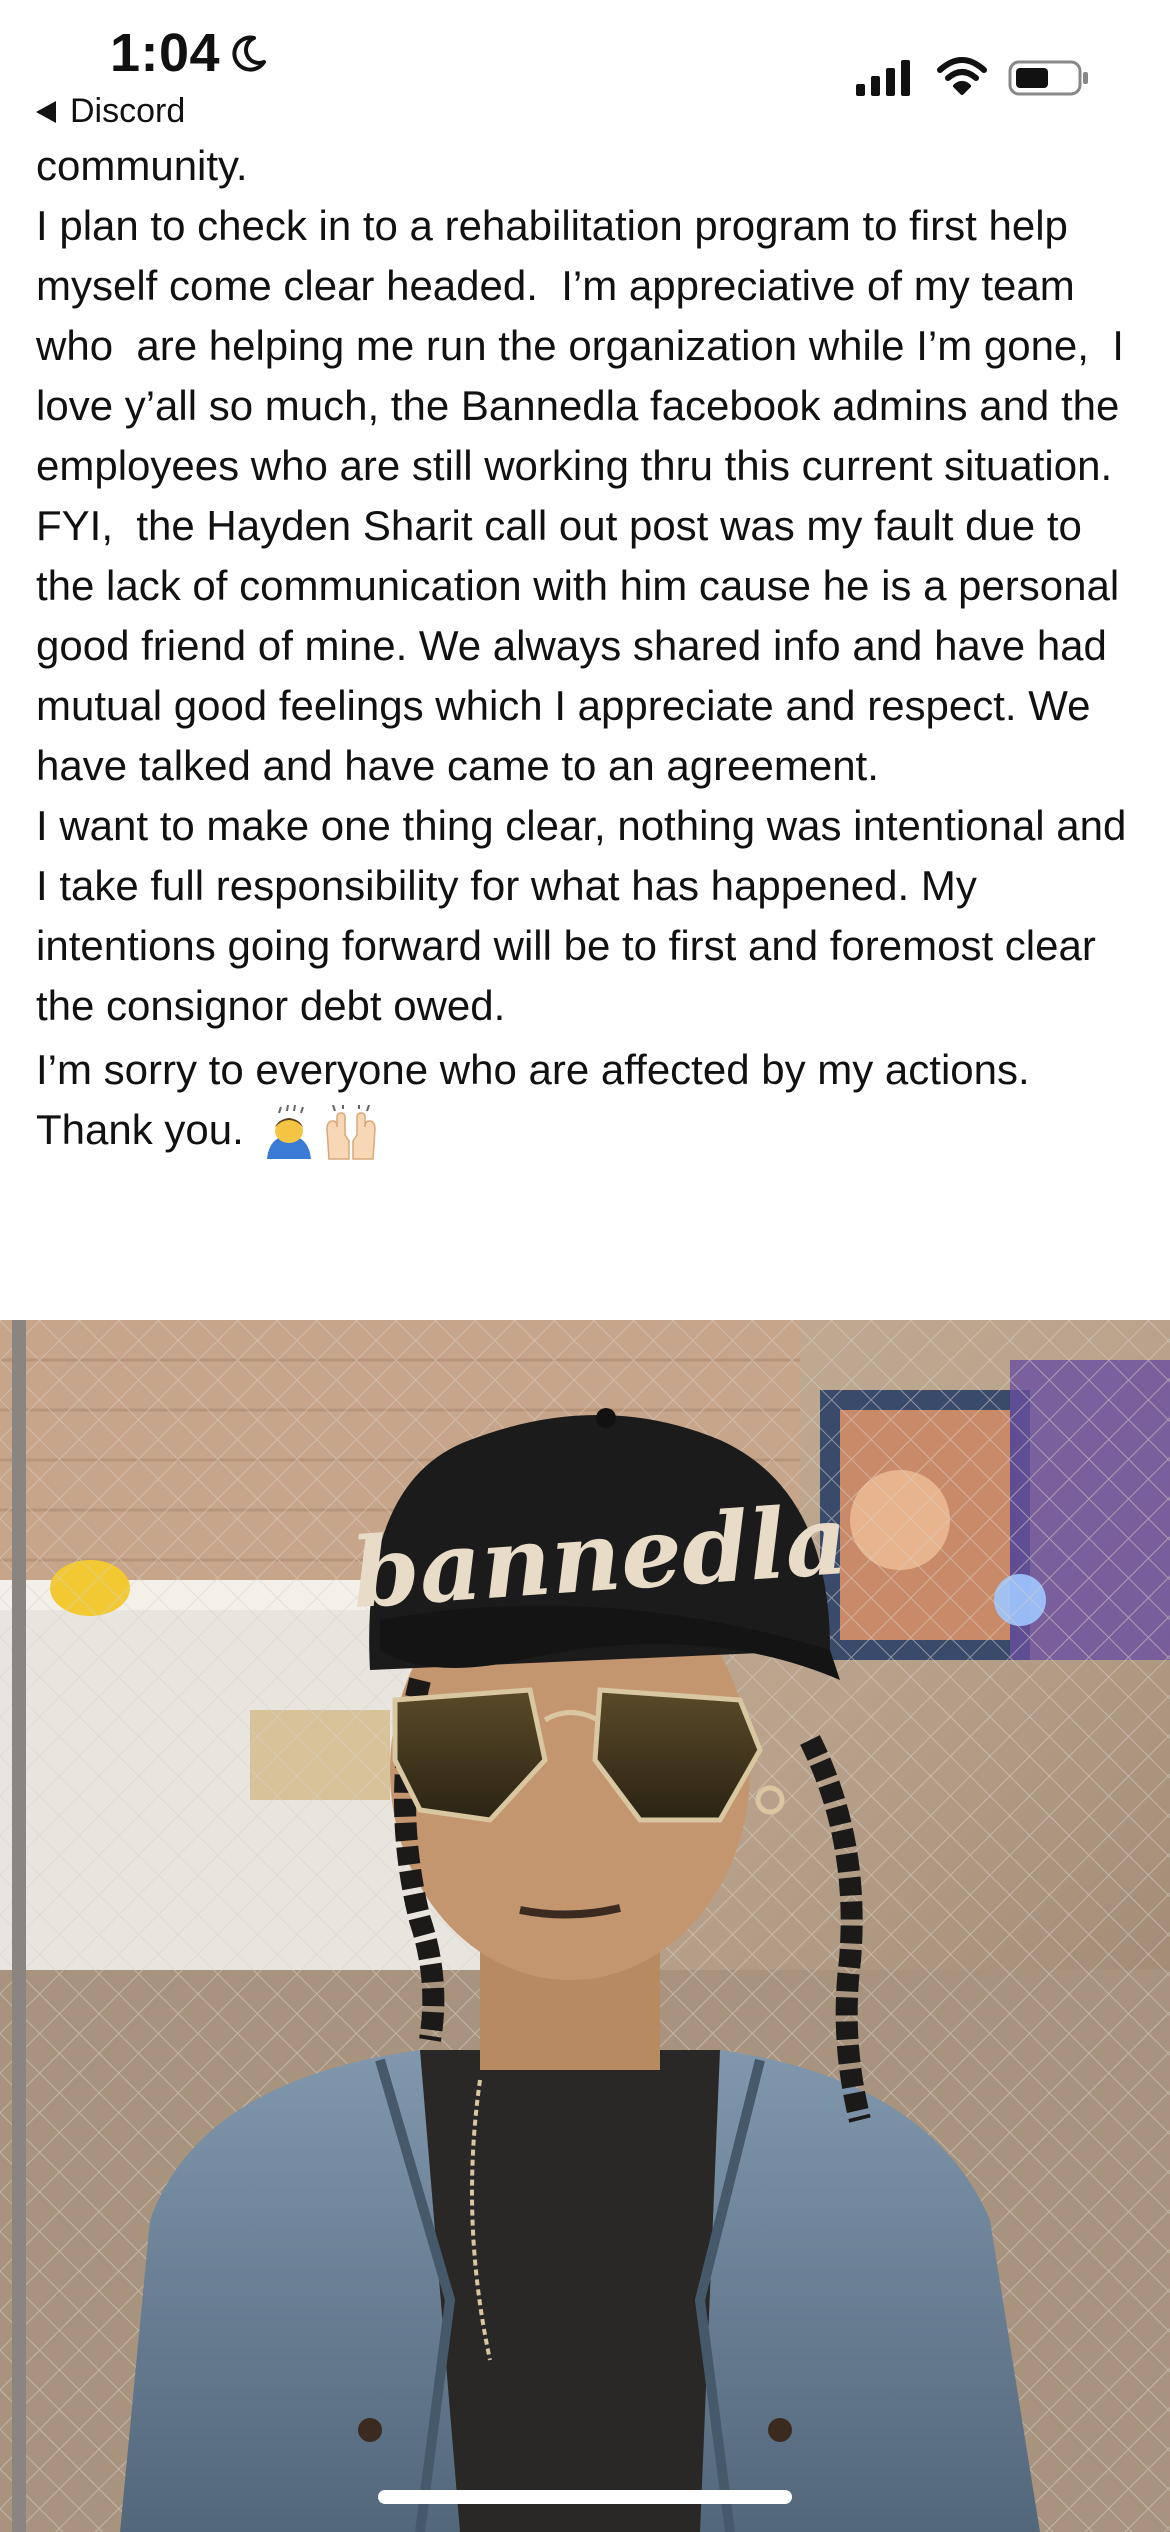 Image resolution: width=1170 pixels, height=2532 pixels. What do you see at coordinates (128, 111) in the screenshot?
I see `back-label: Discord` at bounding box center [128, 111].